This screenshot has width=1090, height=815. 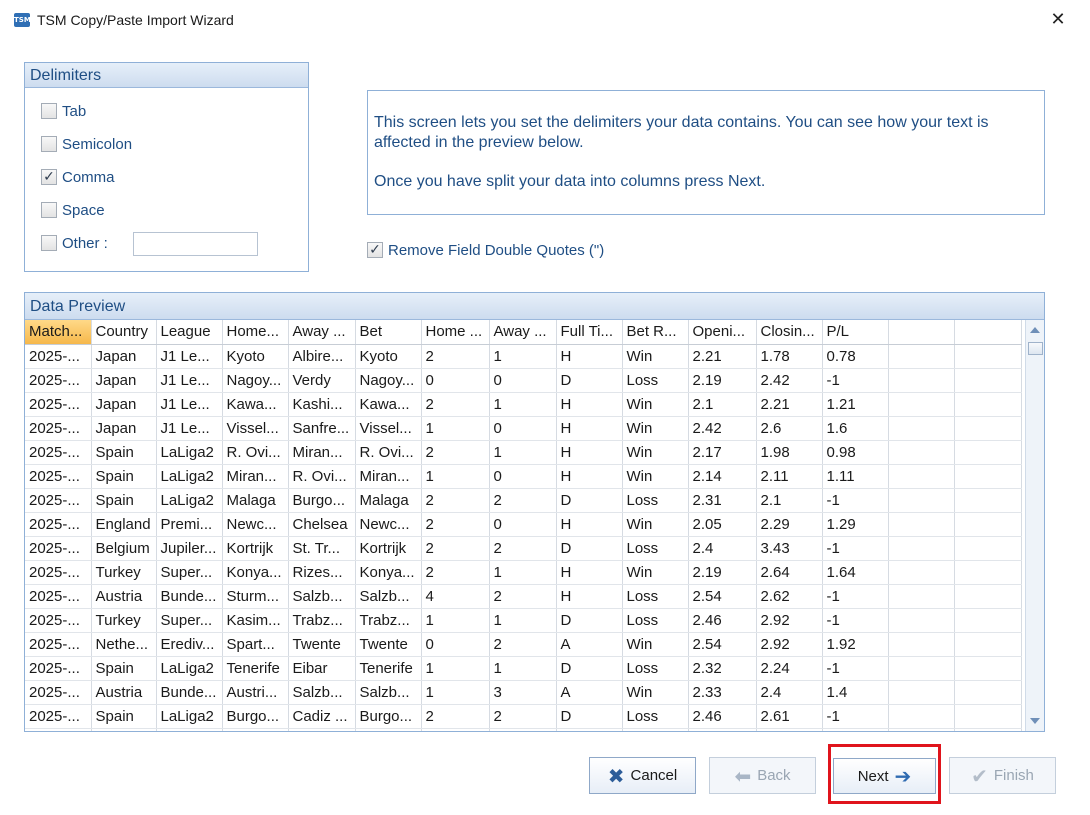 I want to click on table-cell: 1.78, so click(x=789, y=356).